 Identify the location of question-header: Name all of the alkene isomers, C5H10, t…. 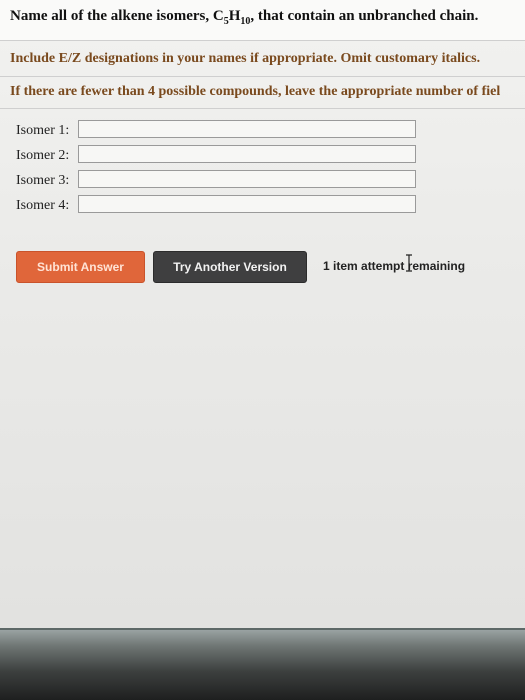
(262, 20).